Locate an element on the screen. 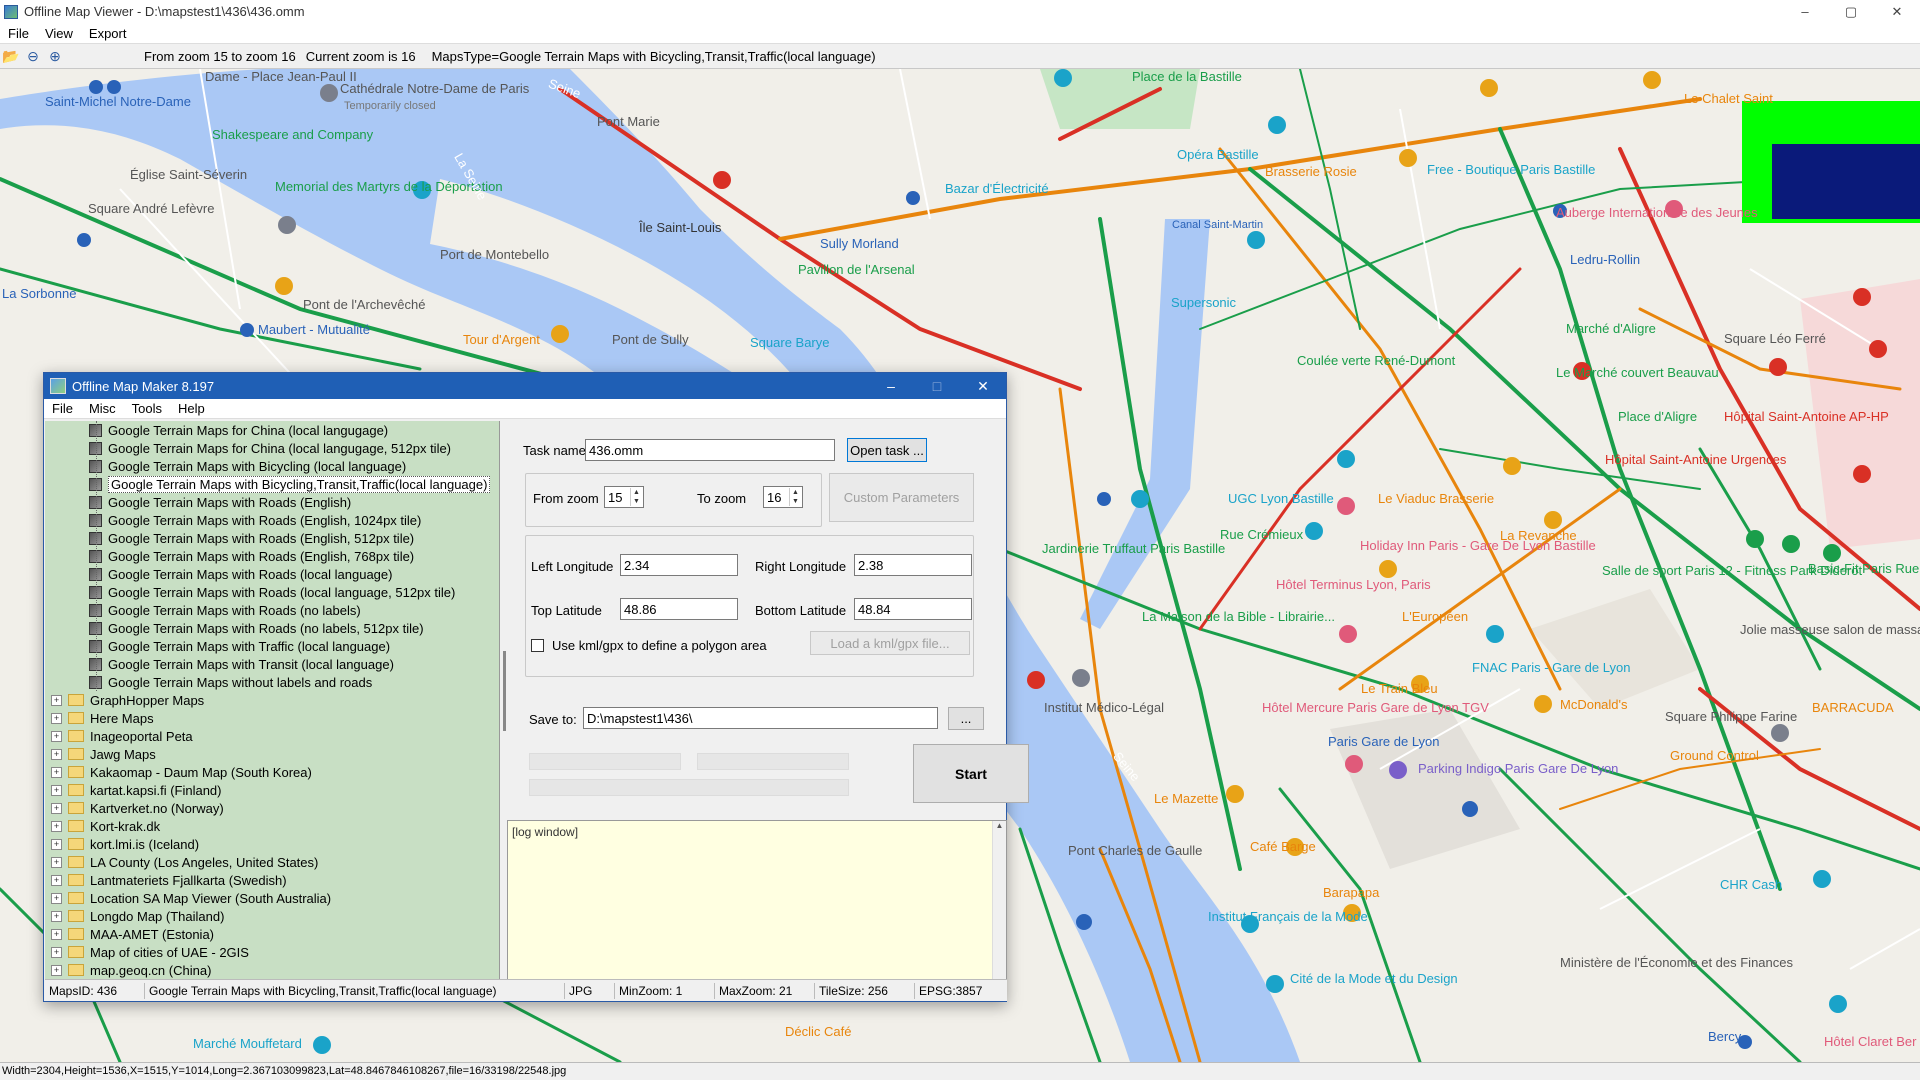 The width and height of the screenshot is (1920, 1080). menu-file: File is located at coordinates (18, 33).